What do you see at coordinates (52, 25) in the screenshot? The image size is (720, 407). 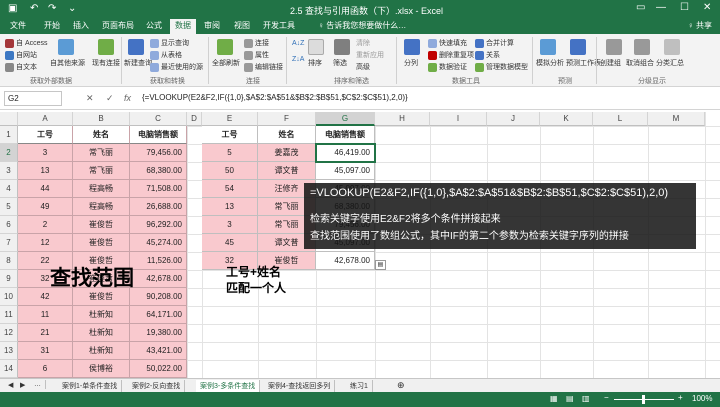 I see `tab-home: 开始` at bounding box center [52, 25].